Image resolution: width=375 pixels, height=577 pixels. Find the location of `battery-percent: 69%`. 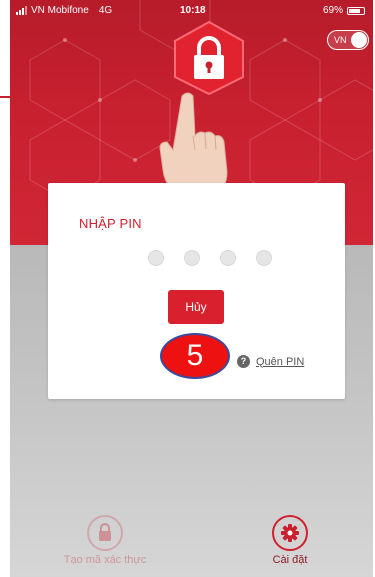

battery-percent: 69% is located at coordinates (332, 10).